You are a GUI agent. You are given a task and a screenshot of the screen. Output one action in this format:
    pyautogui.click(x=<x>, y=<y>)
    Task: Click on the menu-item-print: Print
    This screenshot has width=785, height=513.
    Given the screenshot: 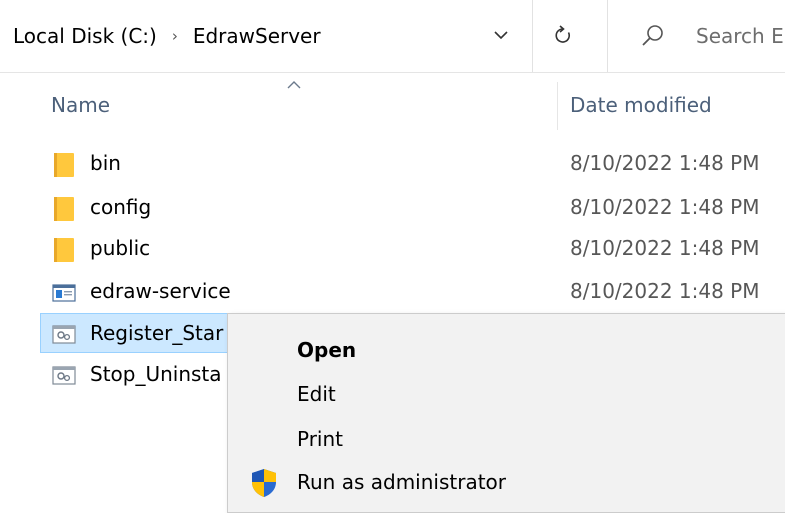 What is the action you would take?
    pyautogui.click(x=506, y=439)
    